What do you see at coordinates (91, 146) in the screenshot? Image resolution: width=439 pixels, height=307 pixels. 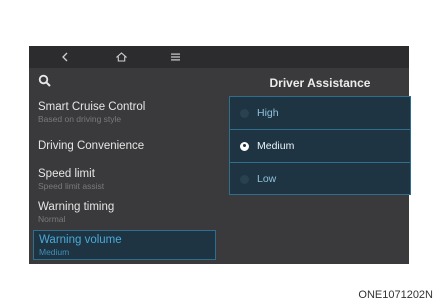 I see `menu-item-title: Driving Convenience` at bounding box center [91, 146].